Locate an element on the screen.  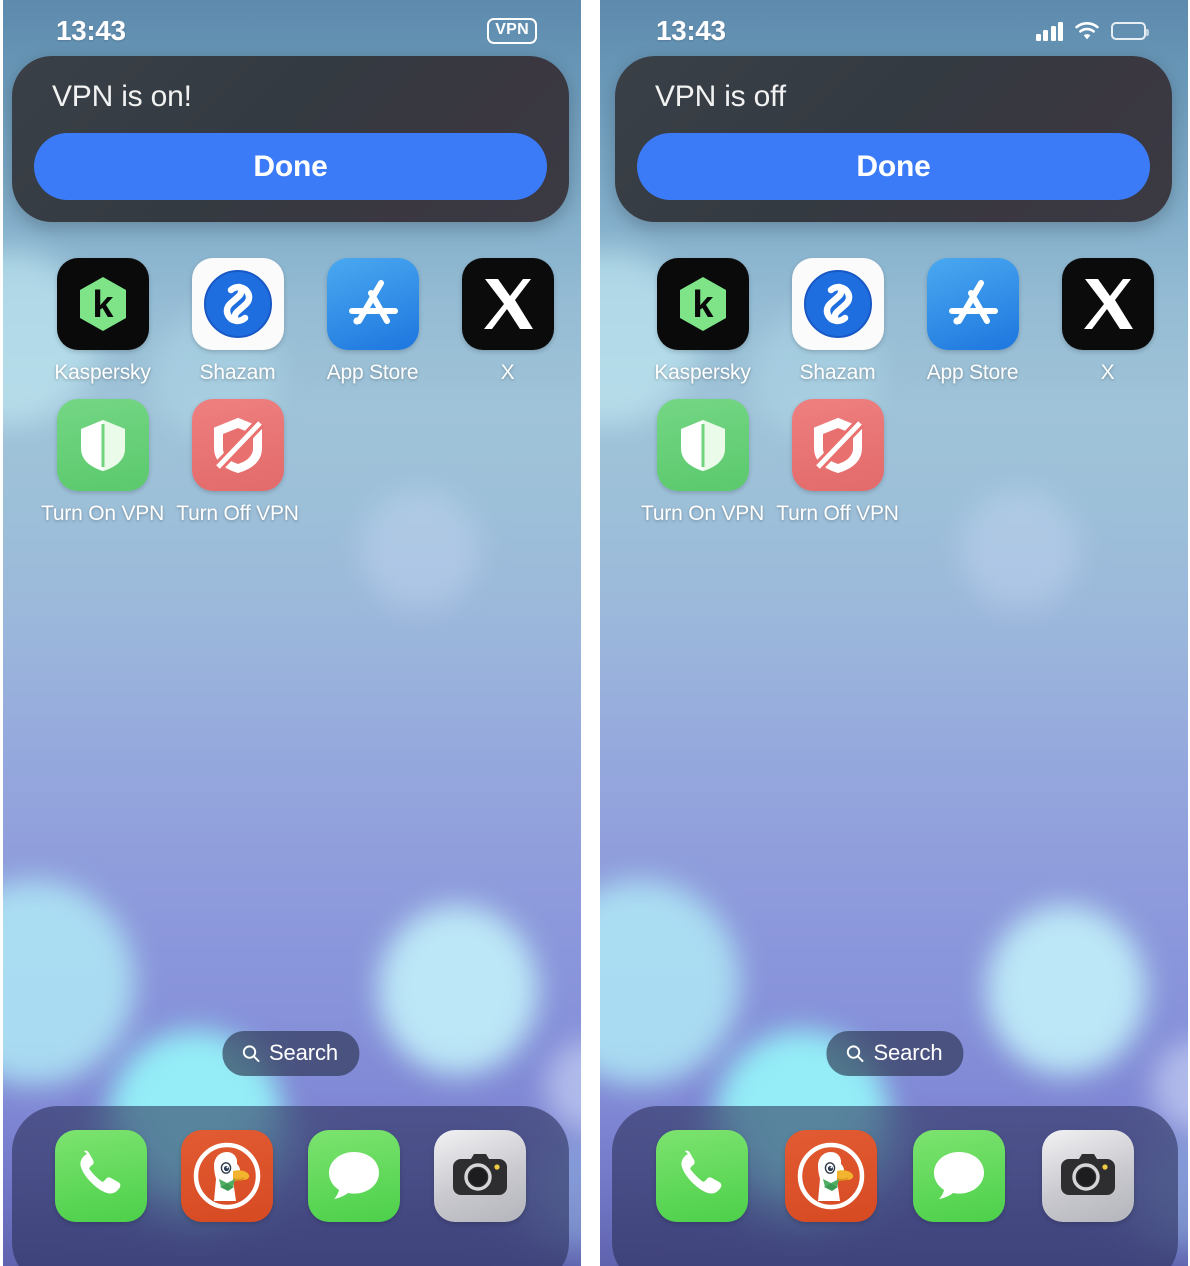
vpn-badge-icon: VPN is located at coordinates (512, 31).